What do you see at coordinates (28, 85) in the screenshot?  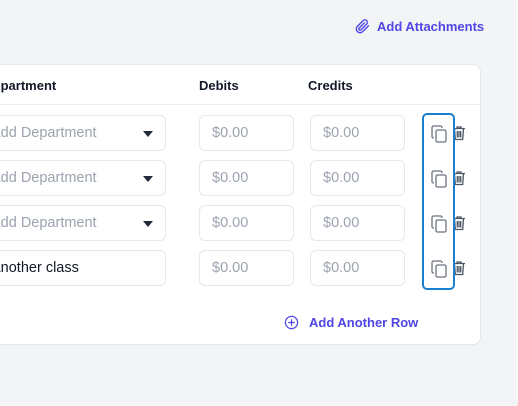 I see `department-column-header: Department` at bounding box center [28, 85].